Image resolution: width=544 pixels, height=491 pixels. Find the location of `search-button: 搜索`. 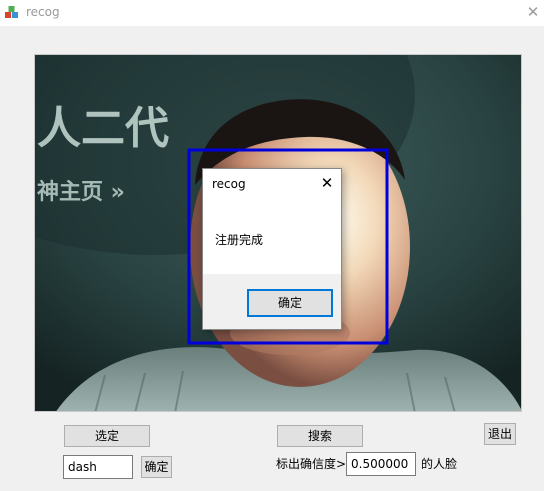

search-button: 搜索 is located at coordinates (320, 436).